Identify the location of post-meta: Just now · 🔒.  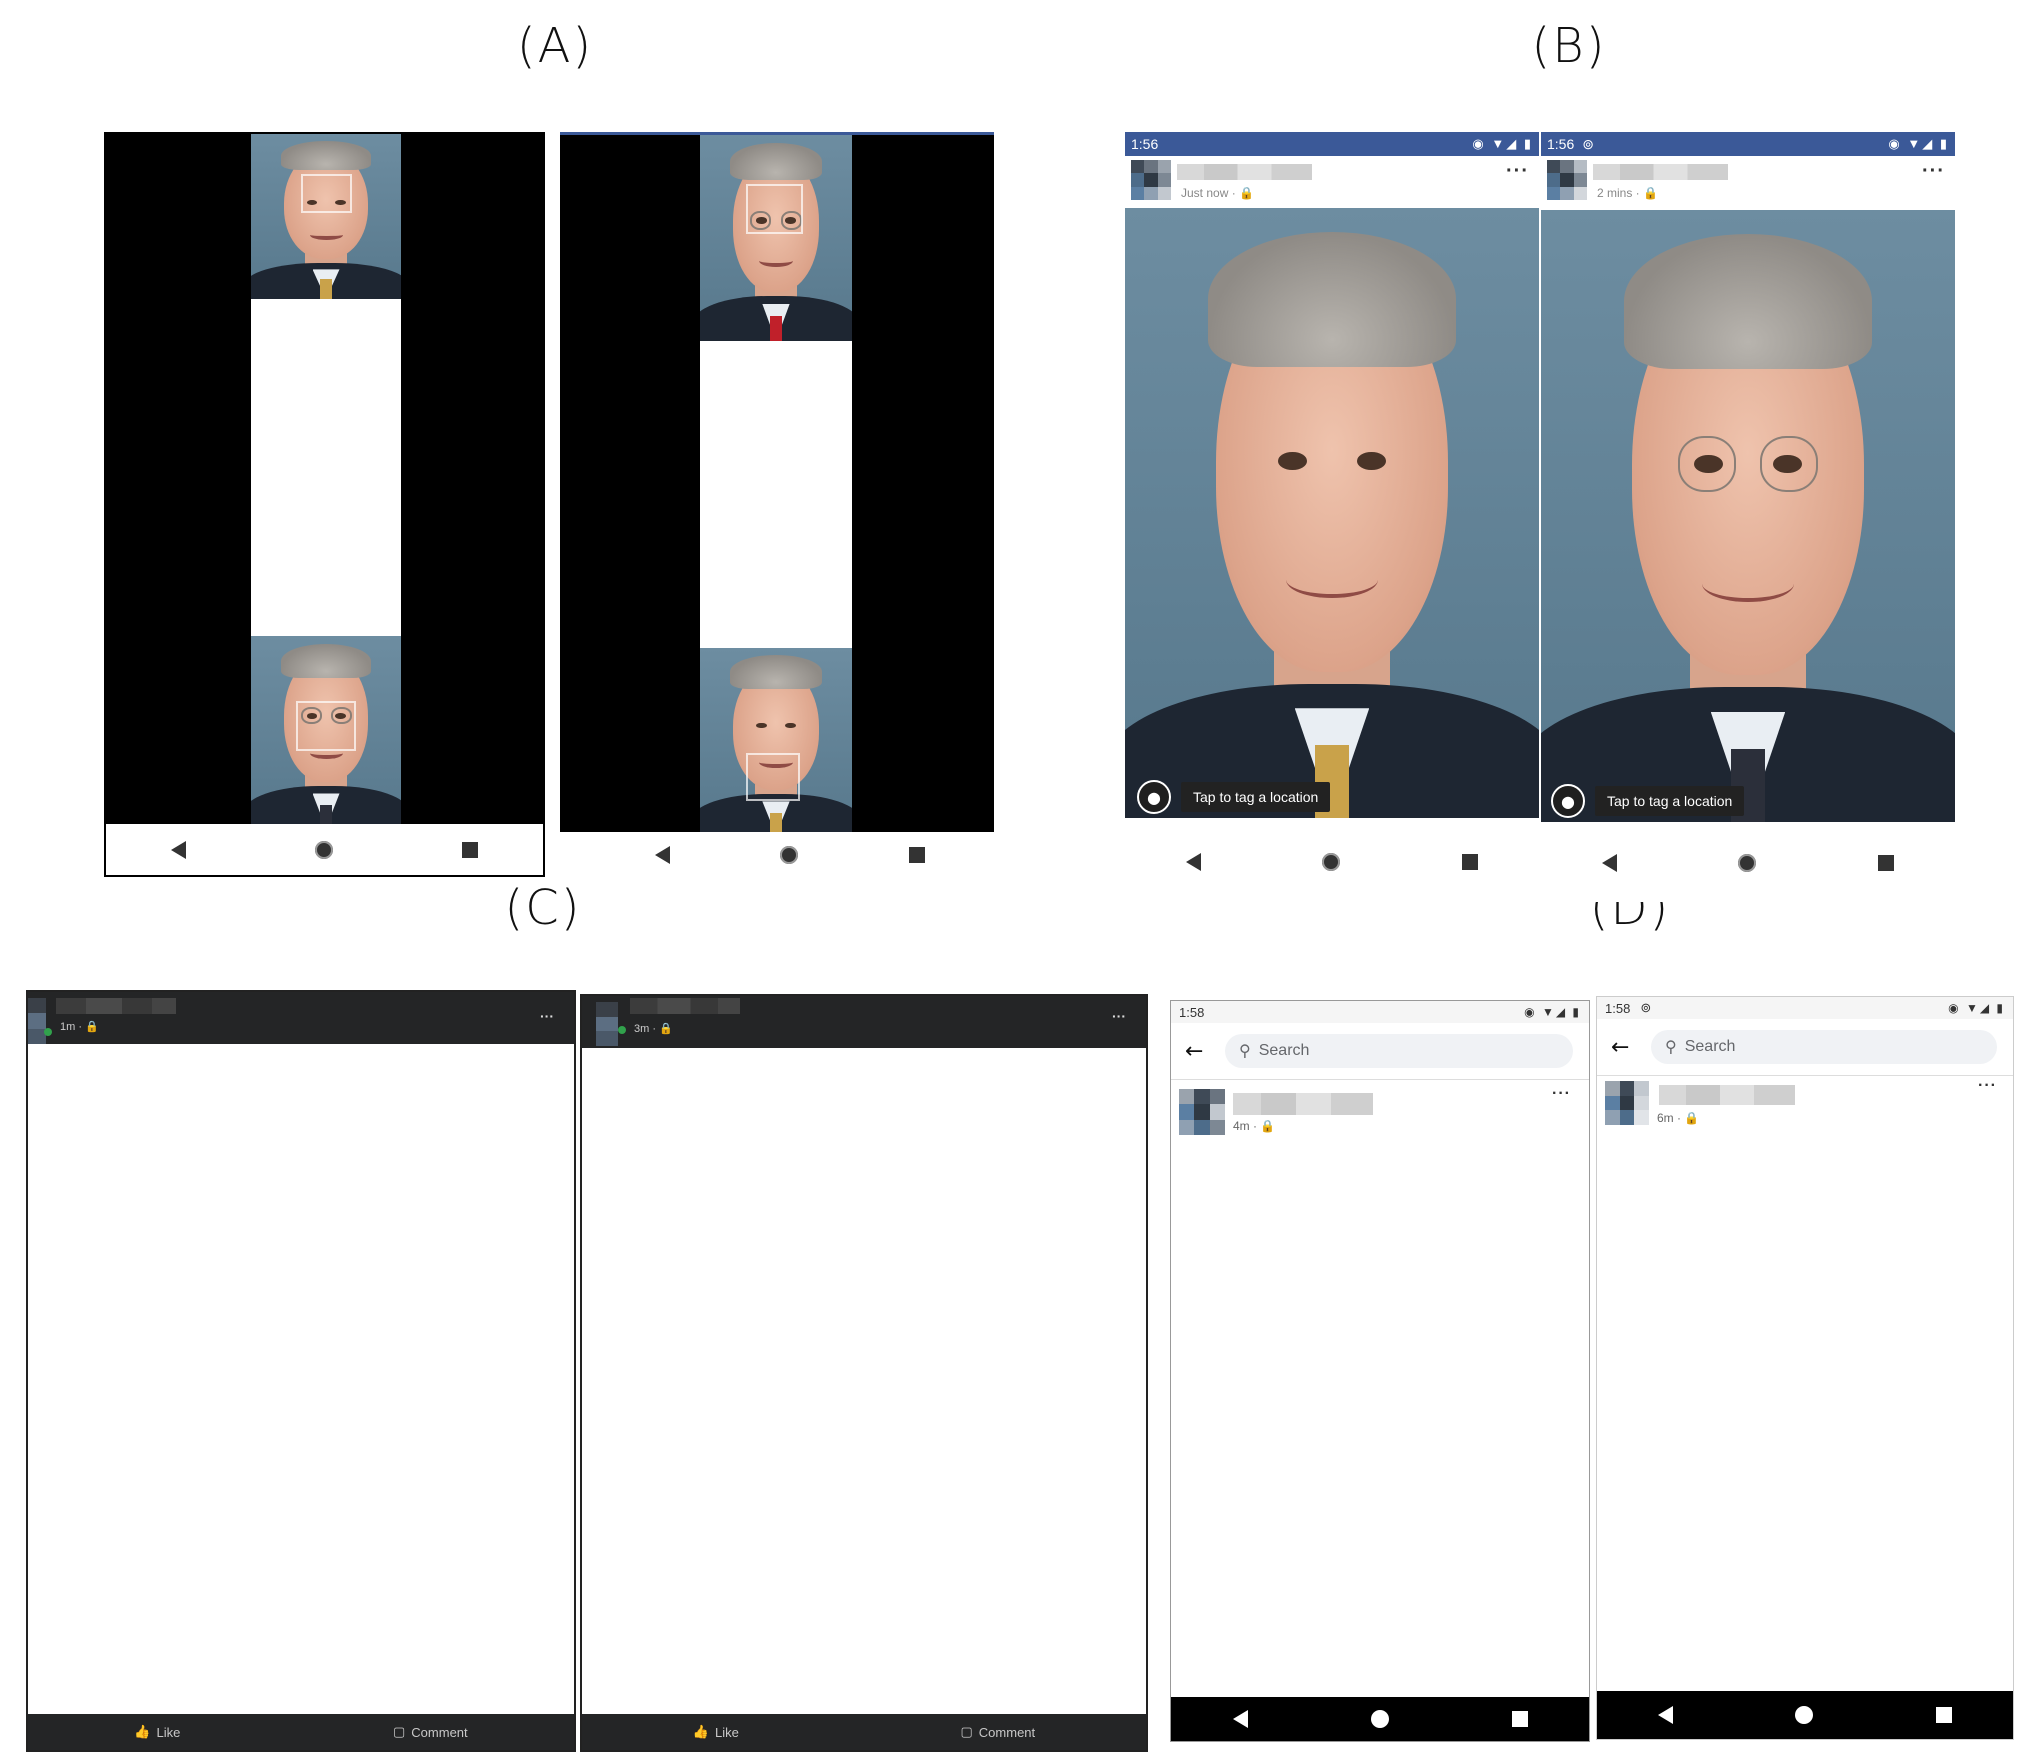
(1217, 193).